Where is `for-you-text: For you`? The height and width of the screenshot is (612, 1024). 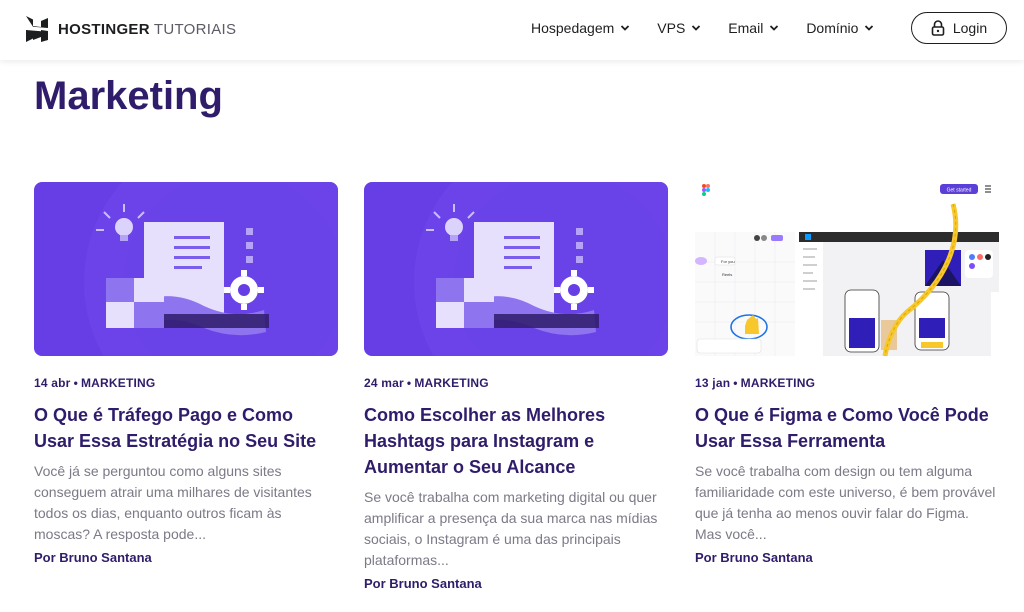 for-you-text: For you is located at coordinates (728, 261).